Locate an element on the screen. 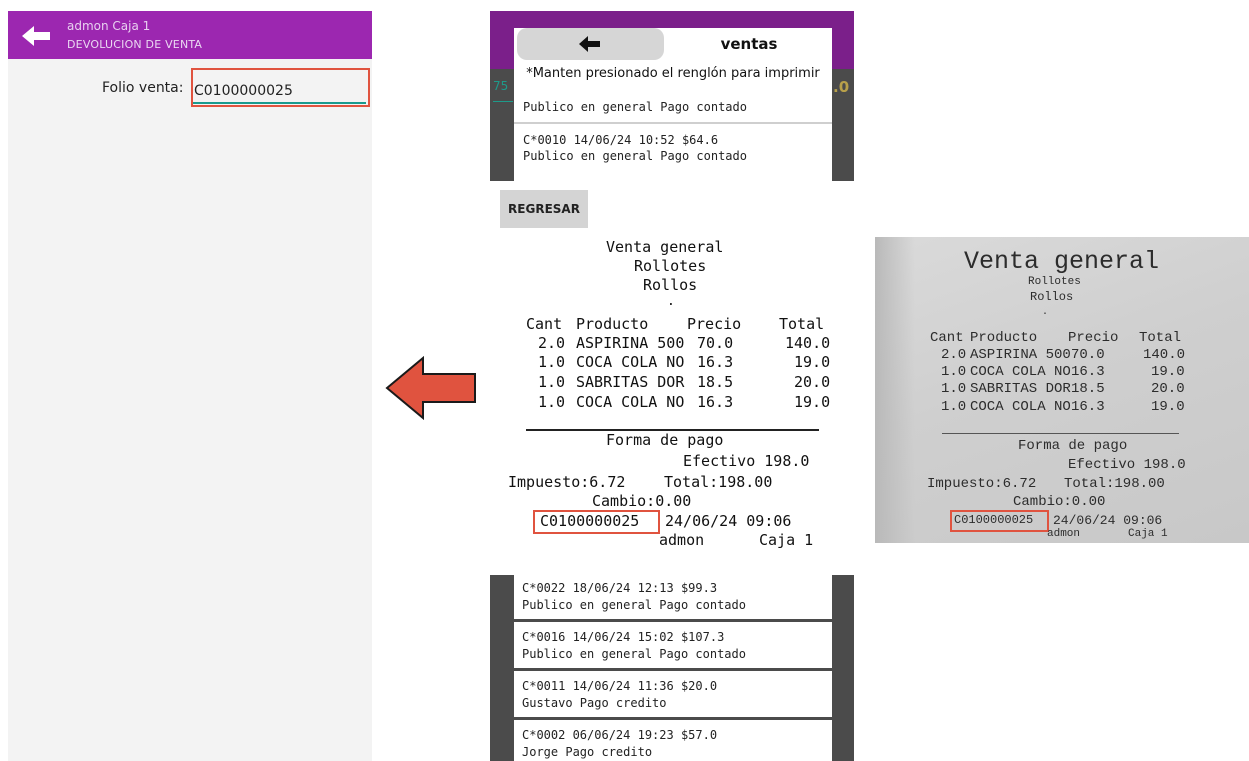  receipt-header-cant: Cant is located at coordinates (544, 324).